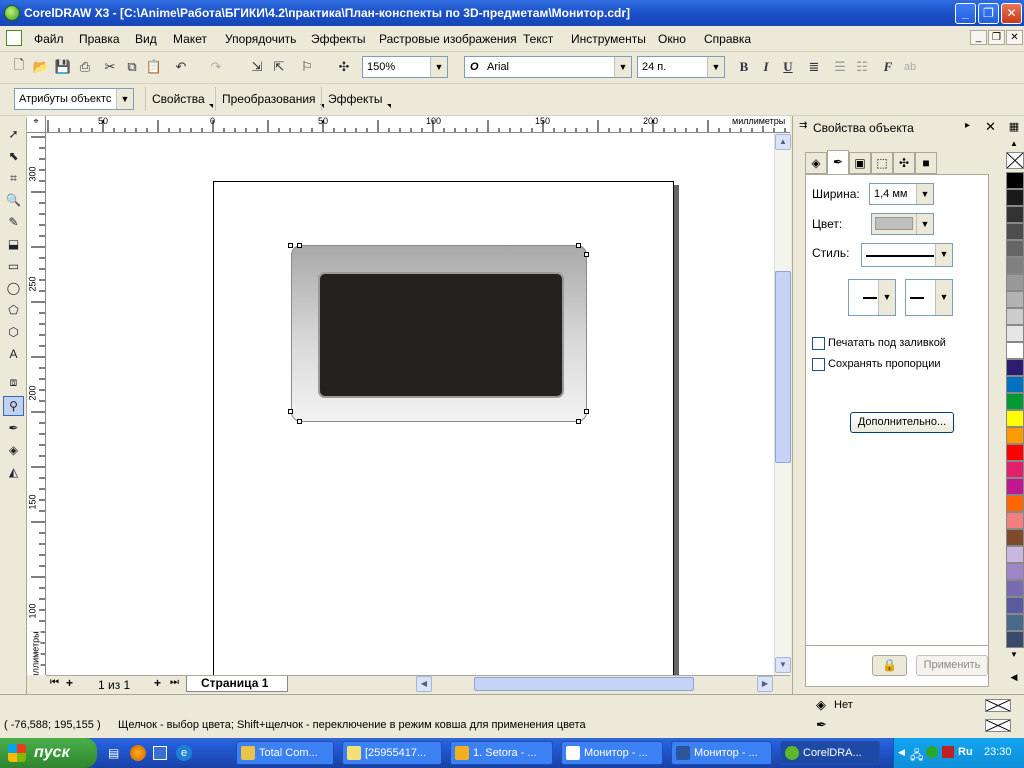 The image size is (1024, 768). I want to click on cut-icon: ✂, so click(110, 67).